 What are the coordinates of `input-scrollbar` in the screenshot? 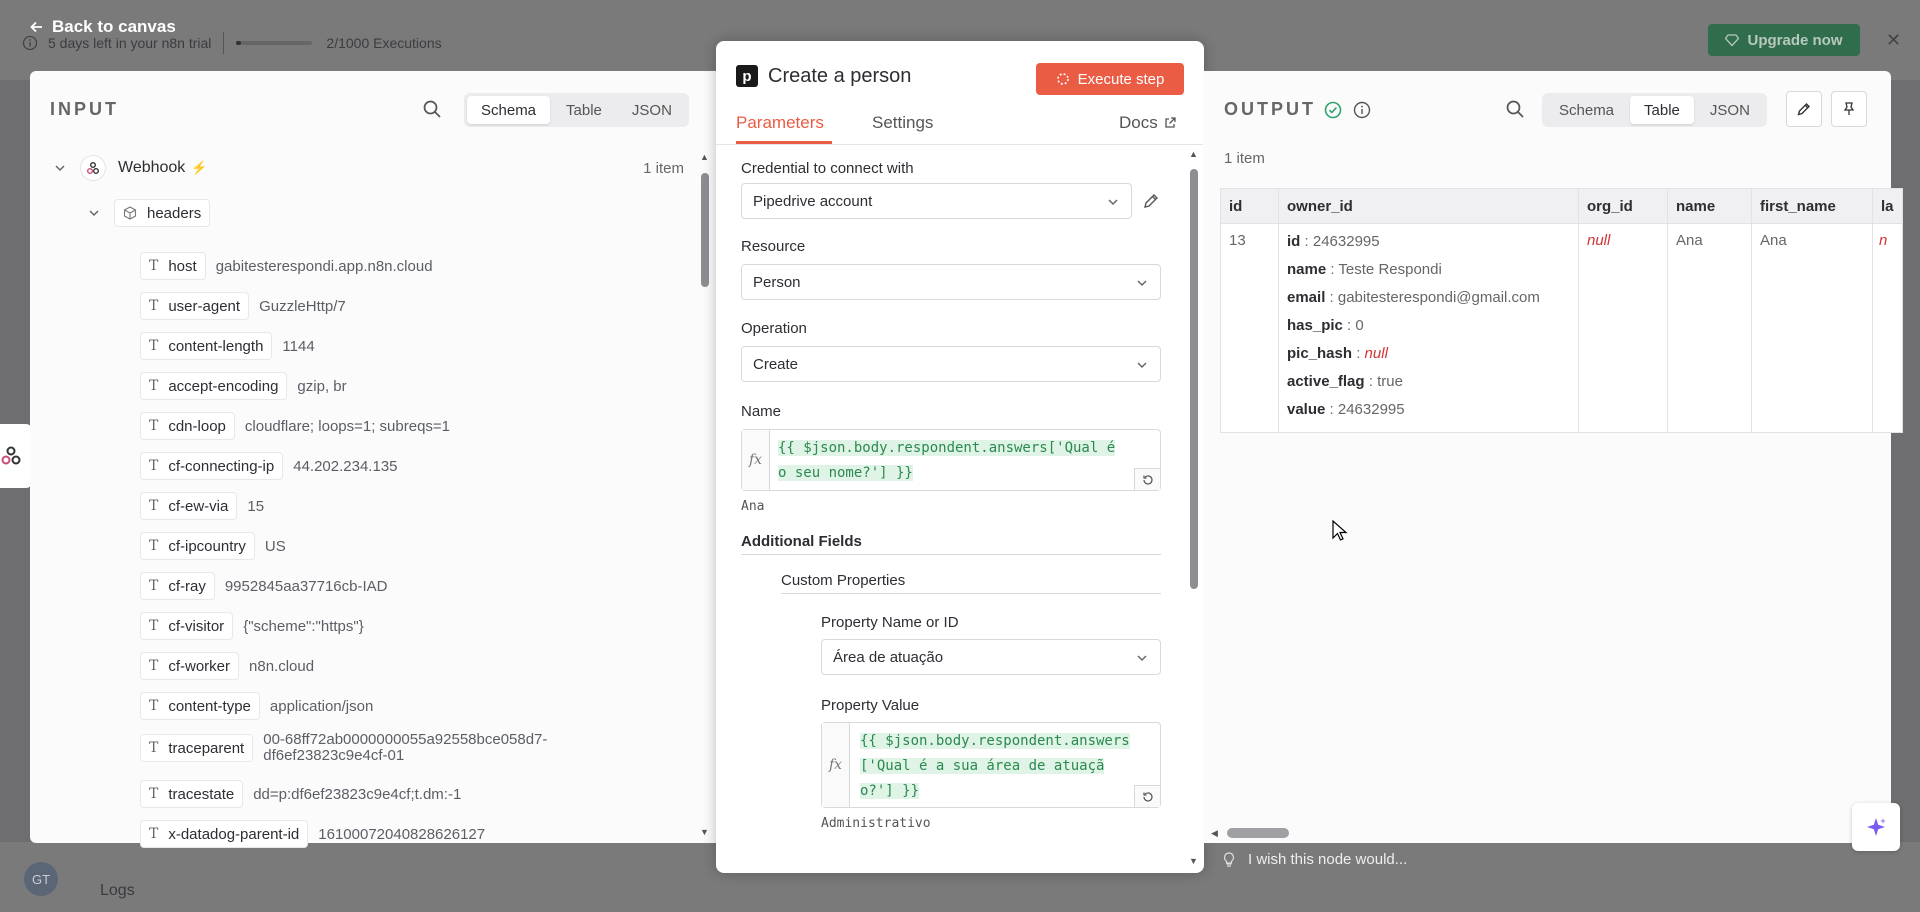 It's located at (705, 230).